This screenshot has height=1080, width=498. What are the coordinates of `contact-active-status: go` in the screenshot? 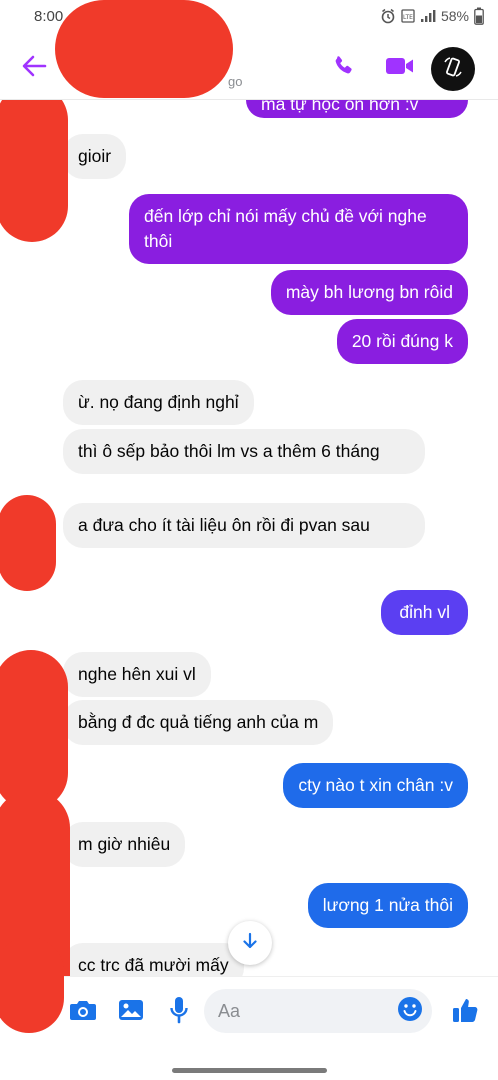 It's located at (235, 81).